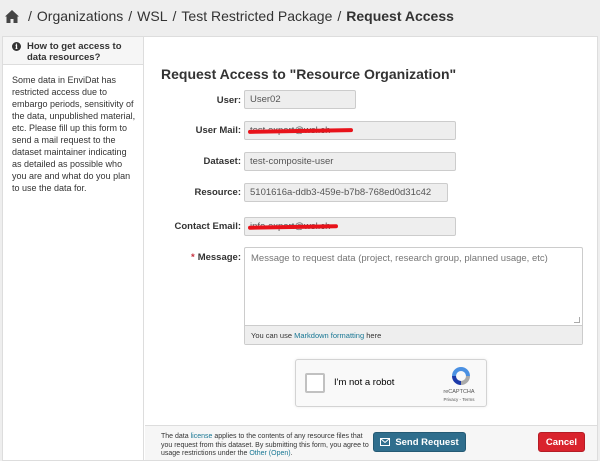 This screenshot has width=600, height=461. Describe the element at coordinates (218, 130) in the screenshot. I see `user-mail-label: User Mail:` at that location.